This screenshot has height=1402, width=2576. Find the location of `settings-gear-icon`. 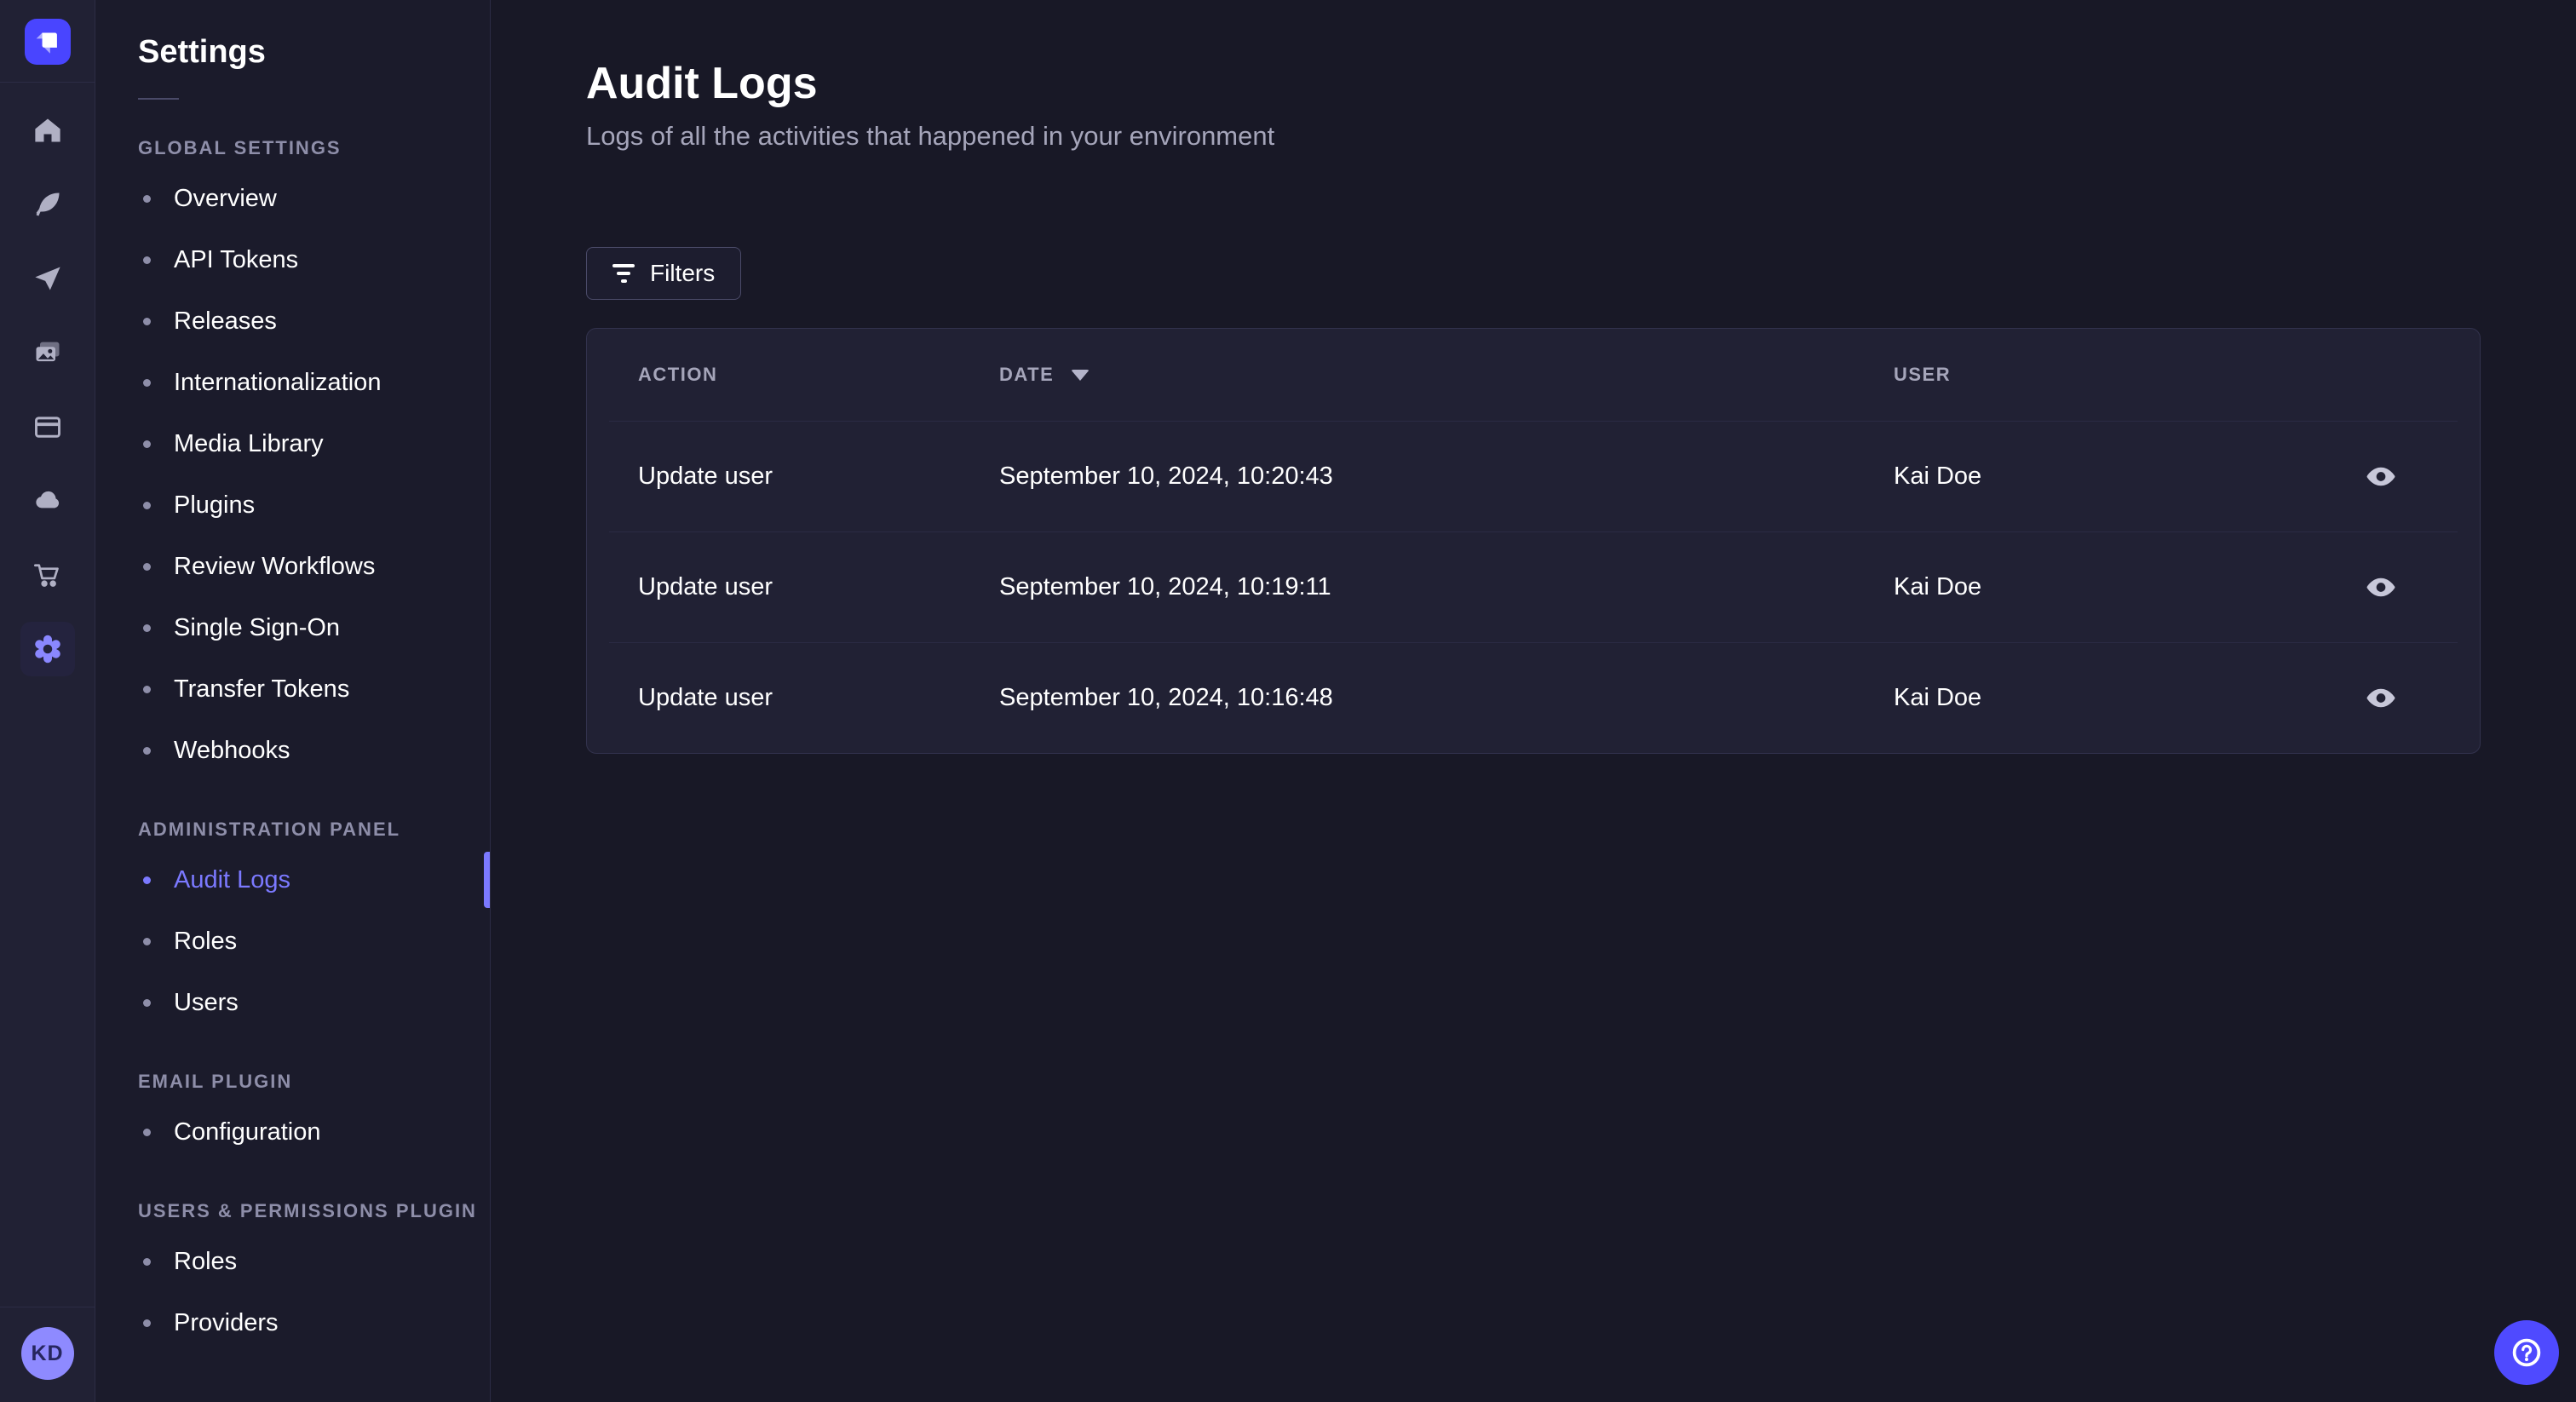

settings-gear-icon is located at coordinates (48, 649).